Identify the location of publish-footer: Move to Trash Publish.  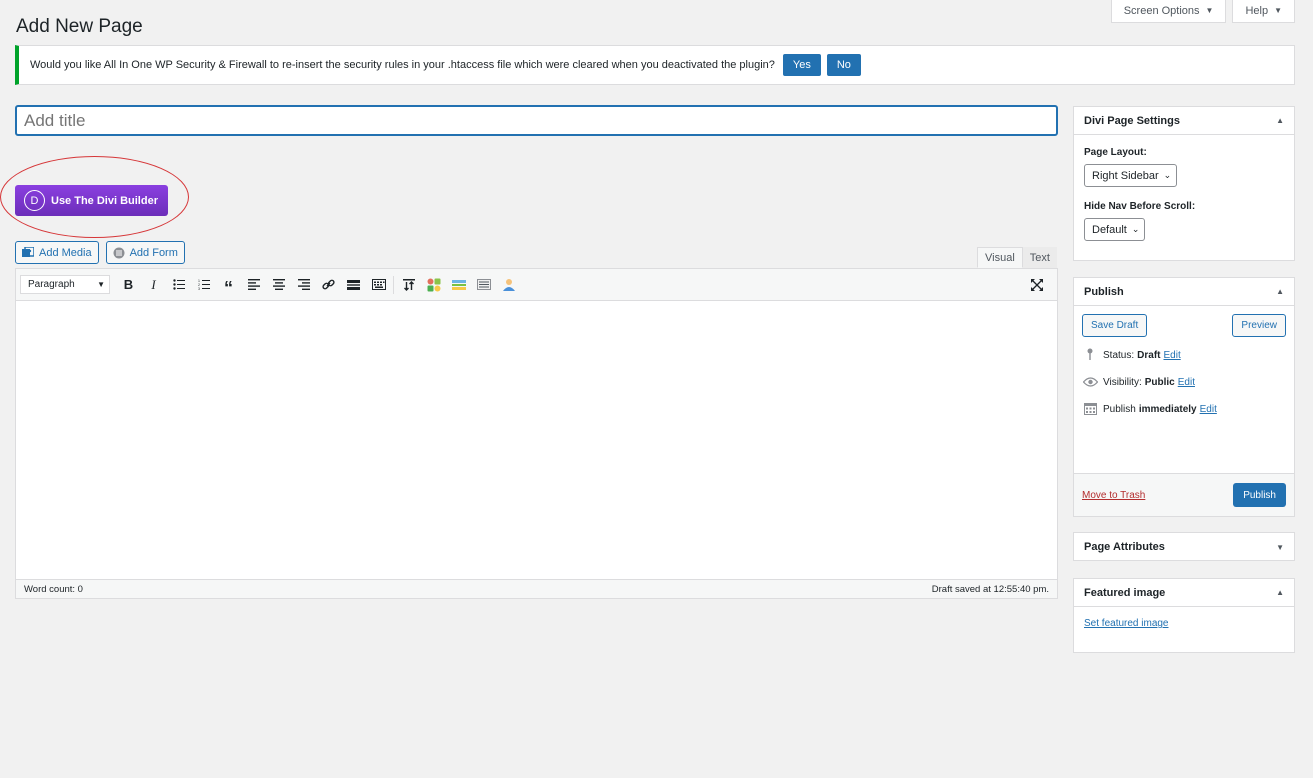
(1184, 494).